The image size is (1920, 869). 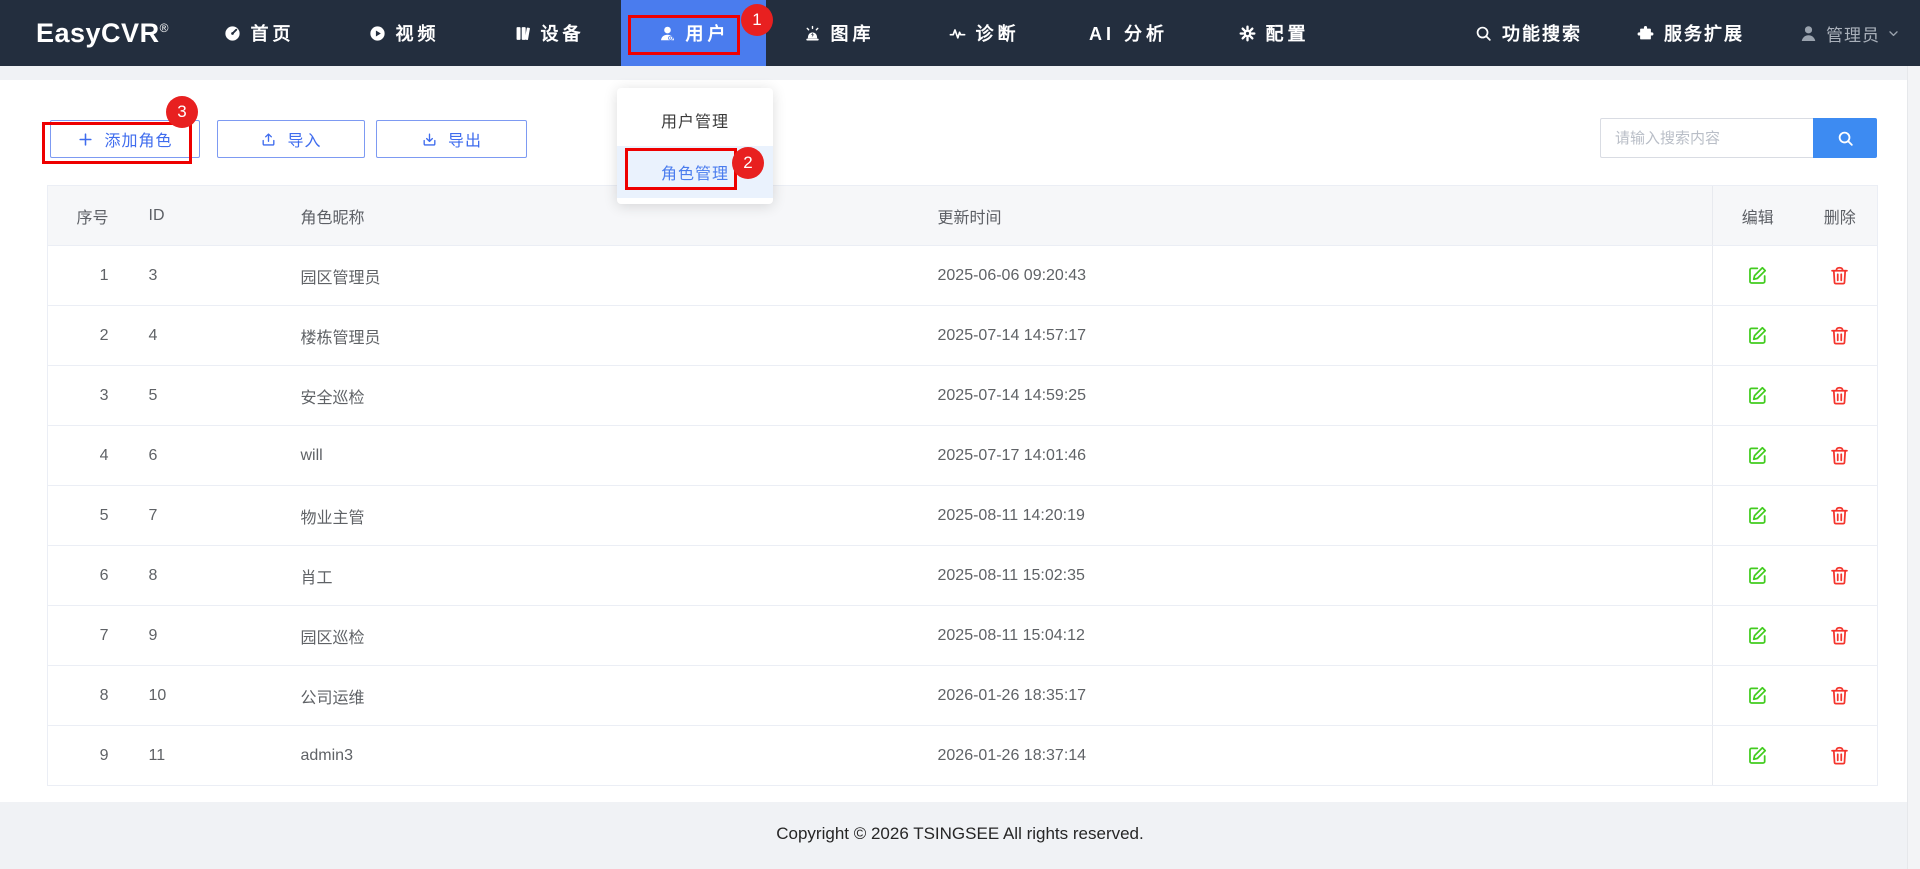 I want to click on row-updated-time: 2025-06-06 09:20:43, so click(x=1325, y=275).